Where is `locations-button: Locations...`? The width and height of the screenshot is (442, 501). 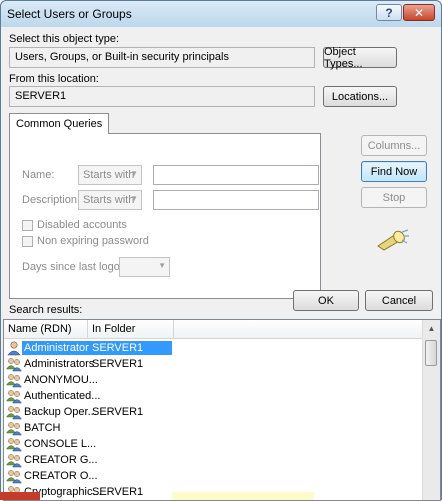
locations-button: Locations... is located at coordinates (360, 96).